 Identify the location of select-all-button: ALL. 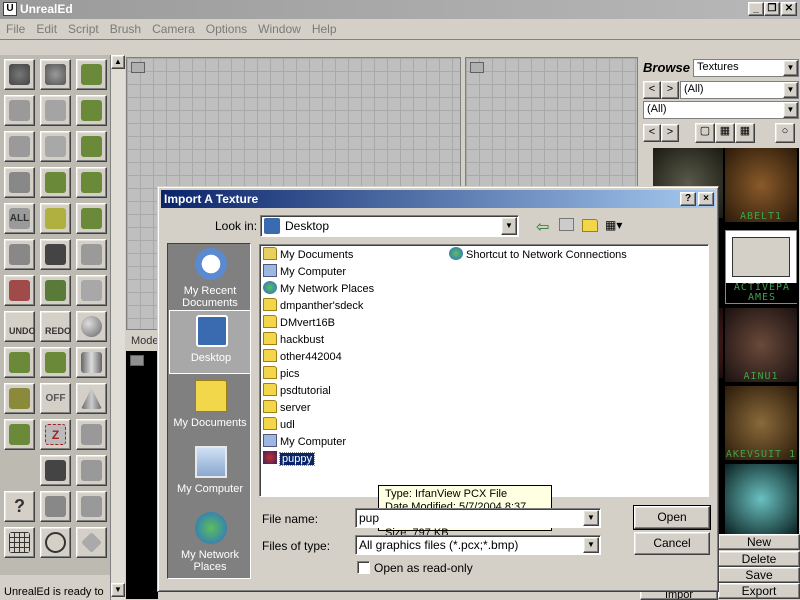
(19, 218).